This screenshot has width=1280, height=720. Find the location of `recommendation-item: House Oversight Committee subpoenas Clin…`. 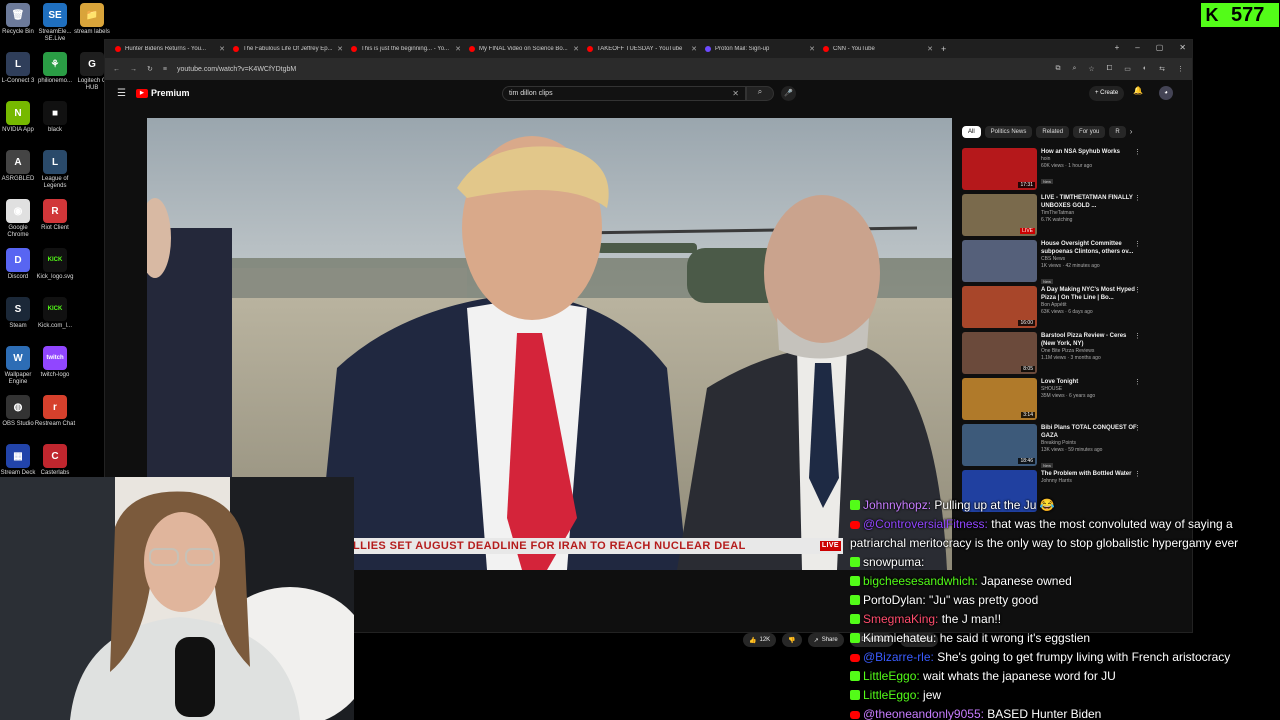

recommendation-item: House Oversight Committee subpoenas Clin… is located at coordinates (1054, 262).